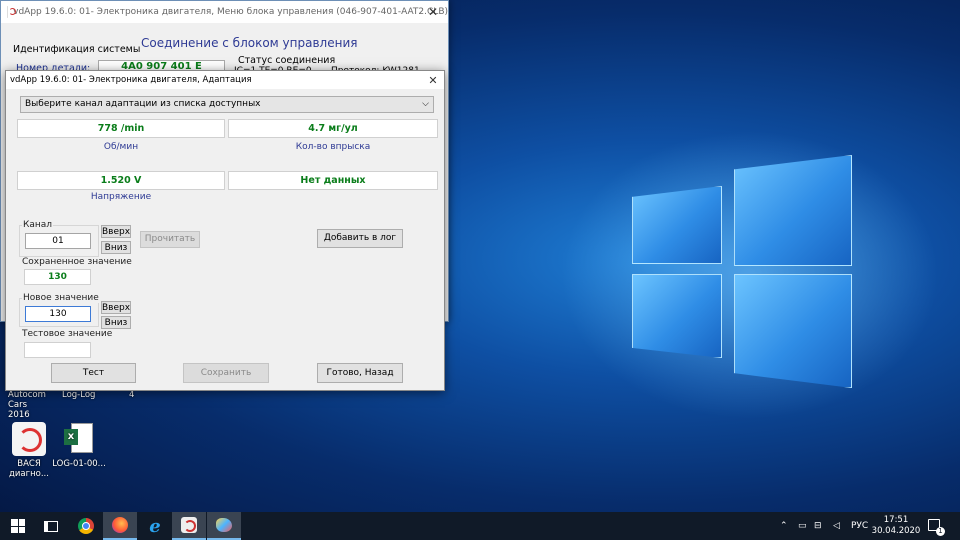 The image size is (960, 540). What do you see at coordinates (57, 277) in the screenshot?
I see `saved-value: 130` at bounding box center [57, 277].